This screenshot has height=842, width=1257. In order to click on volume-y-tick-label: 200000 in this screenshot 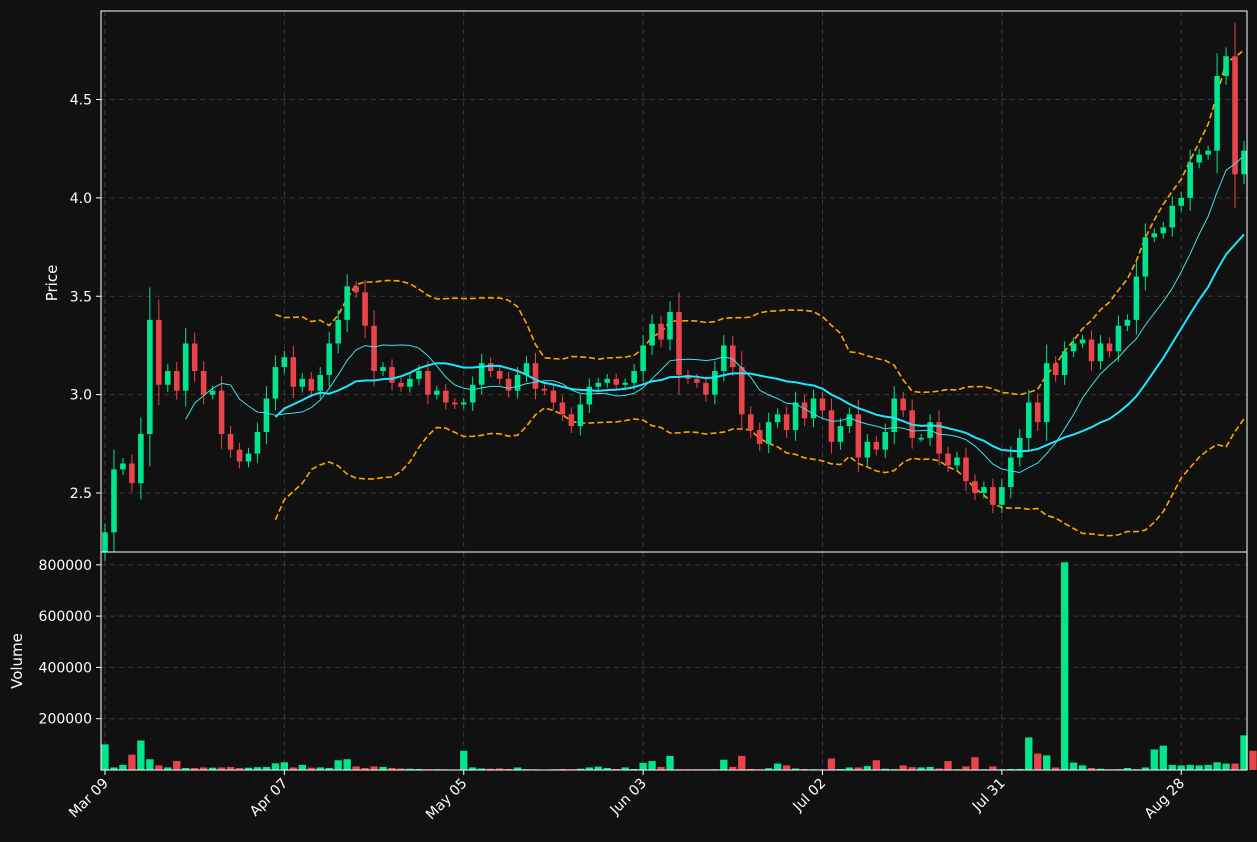, I will do `click(65, 720)`.